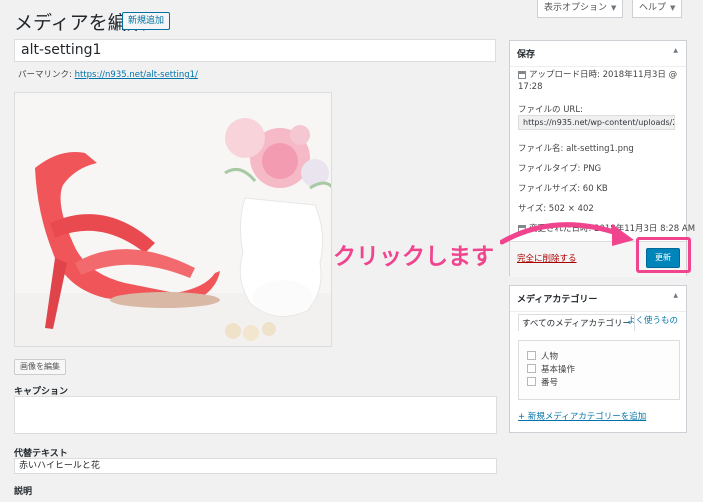 This screenshot has width=703, height=502. I want to click on file-type: ファイルタイプ: PNG, so click(560, 169).